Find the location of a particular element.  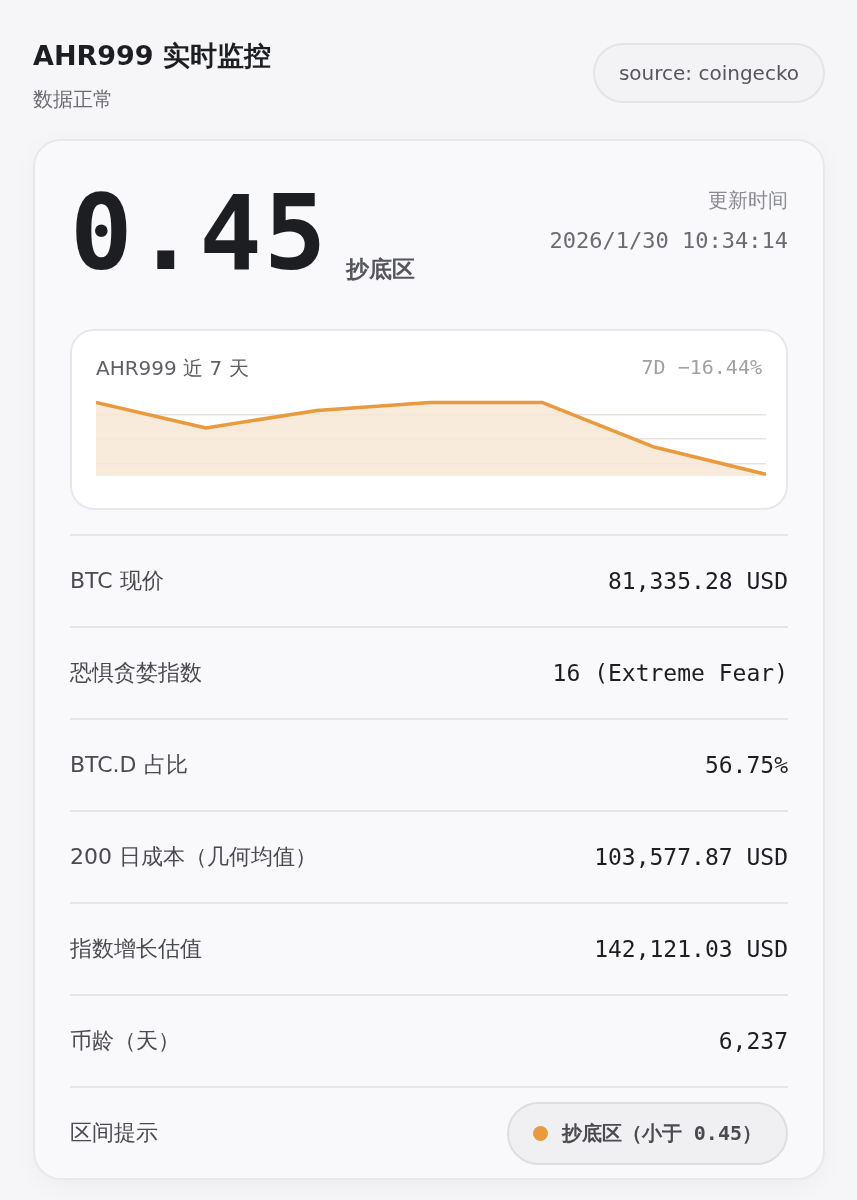

metric-label: BTC 现价 is located at coordinates (117, 581).